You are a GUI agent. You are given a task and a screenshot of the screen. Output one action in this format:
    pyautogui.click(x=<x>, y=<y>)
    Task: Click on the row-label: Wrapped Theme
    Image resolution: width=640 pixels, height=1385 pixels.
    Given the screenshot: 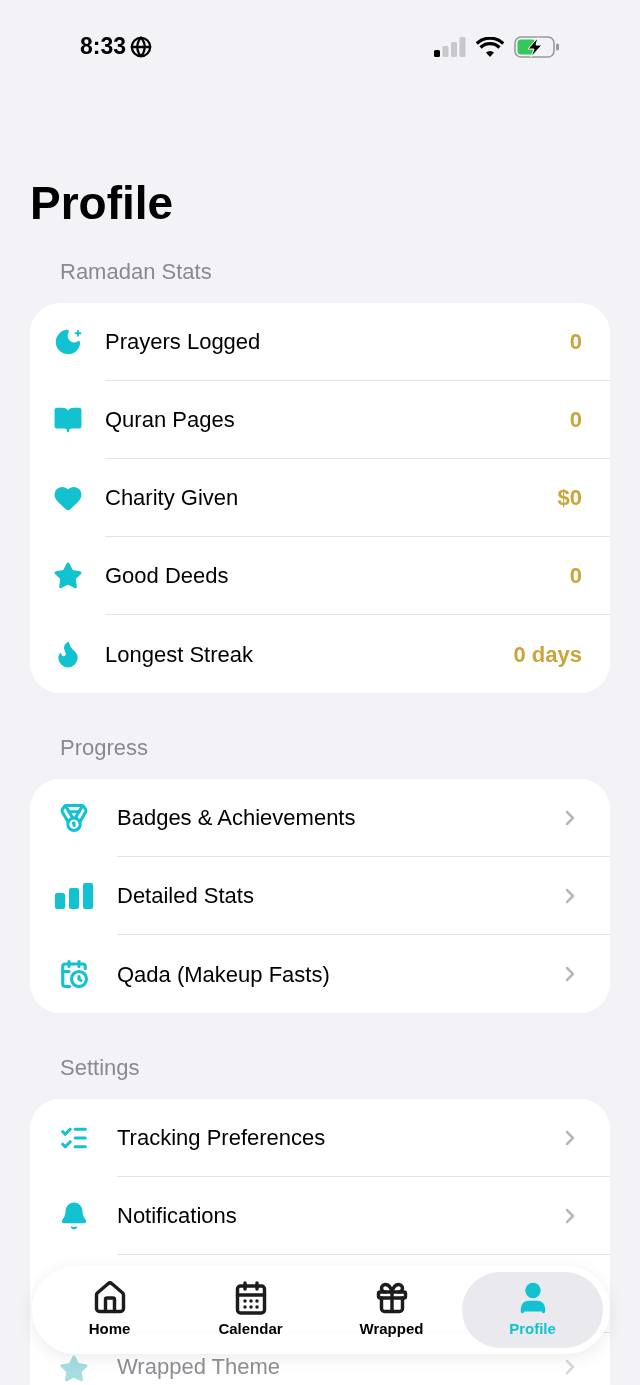 What is the action you would take?
    pyautogui.click(x=199, y=1366)
    